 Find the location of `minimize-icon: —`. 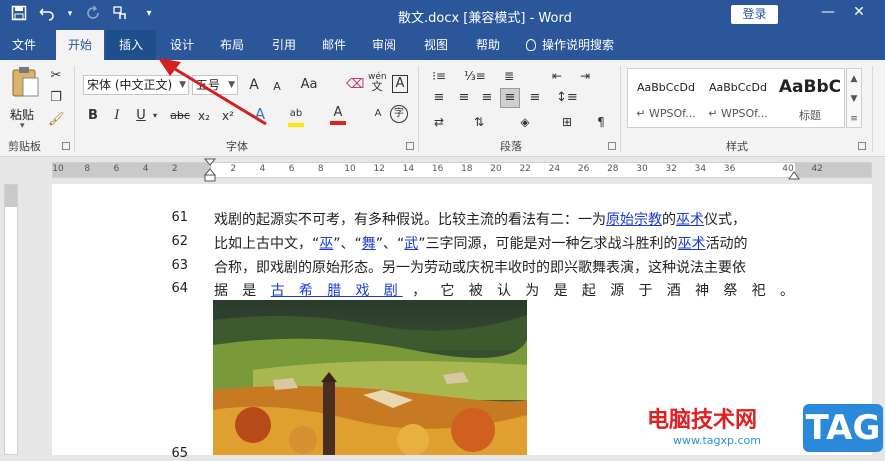

minimize-icon: — is located at coordinates (828, 14).